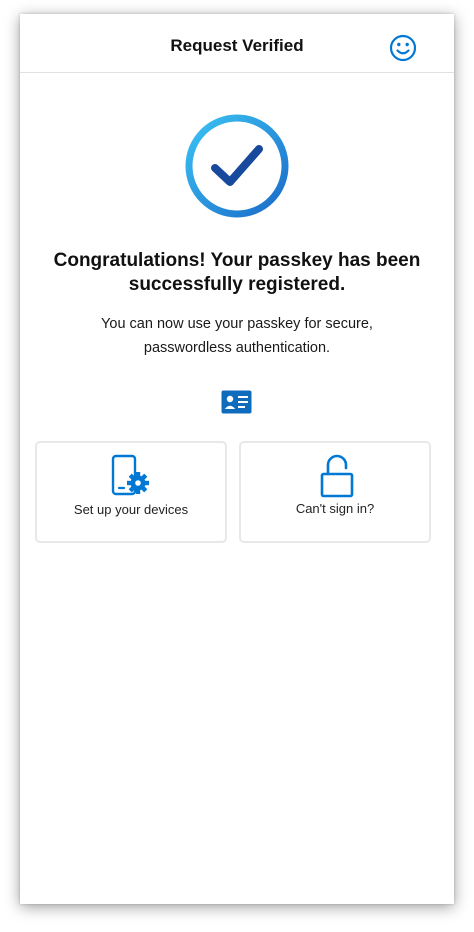  I want to click on top-bar: Request Verified, so click(237, 43).